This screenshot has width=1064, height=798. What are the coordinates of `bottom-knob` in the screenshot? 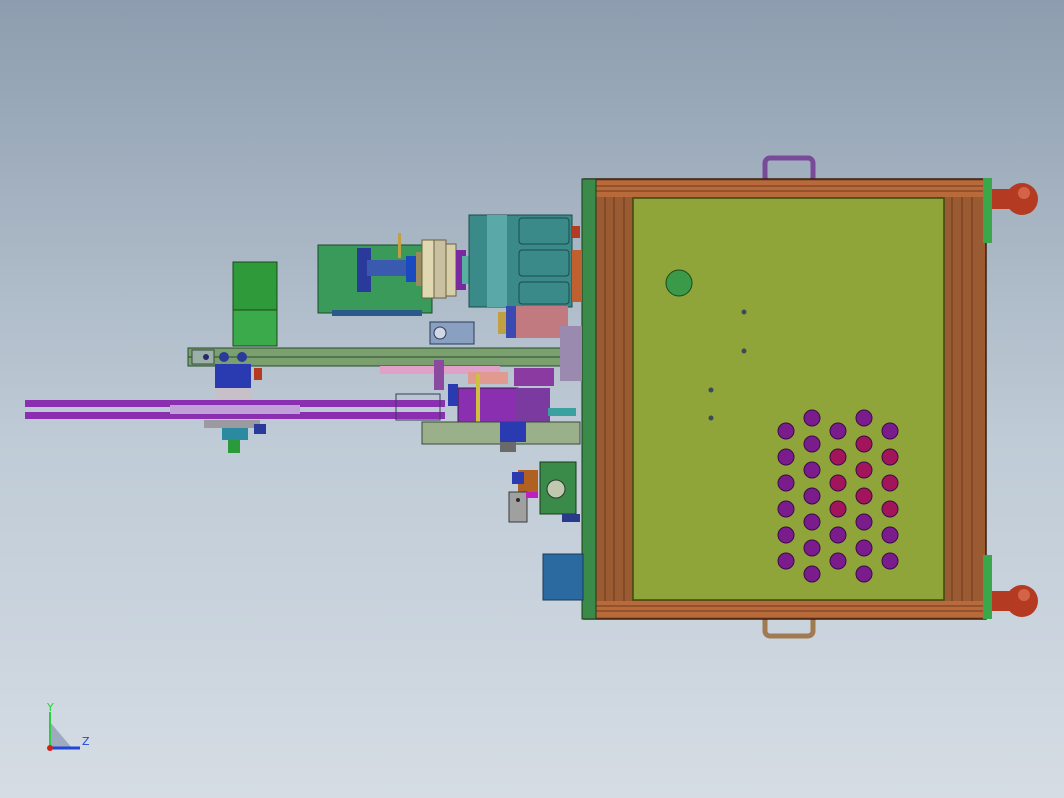 It's located at (1015, 601).